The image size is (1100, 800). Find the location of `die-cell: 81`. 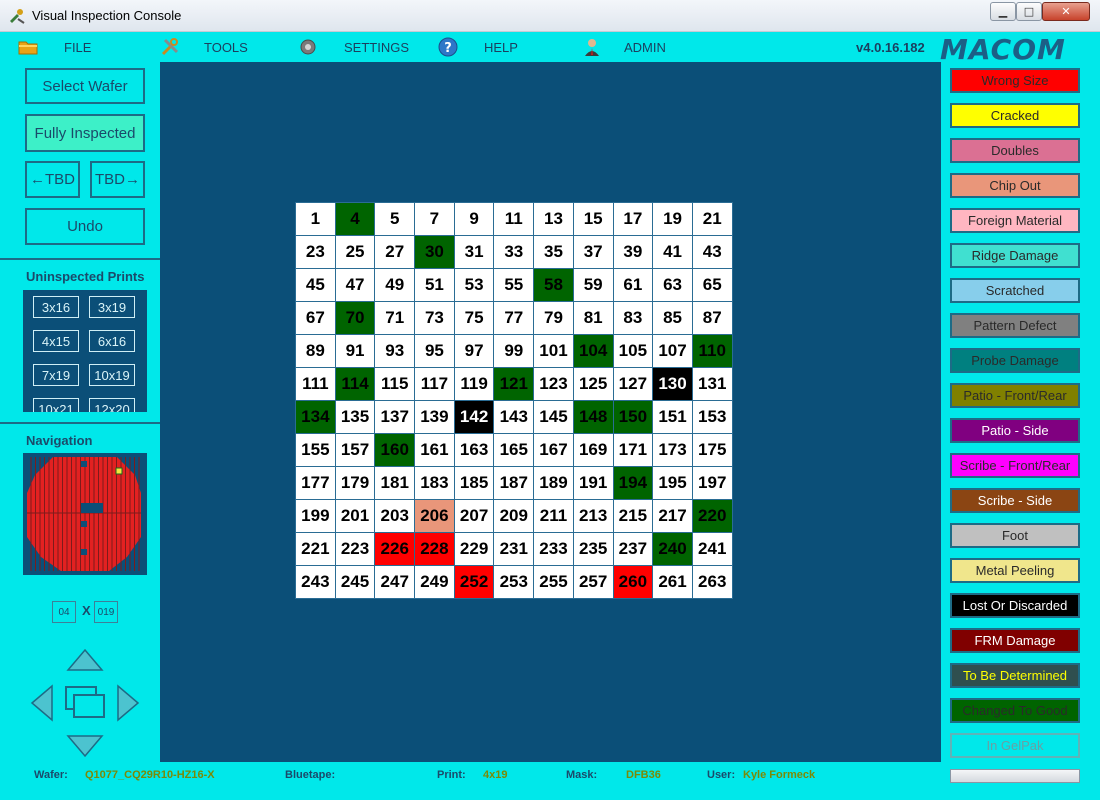

die-cell: 81 is located at coordinates (593, 318).